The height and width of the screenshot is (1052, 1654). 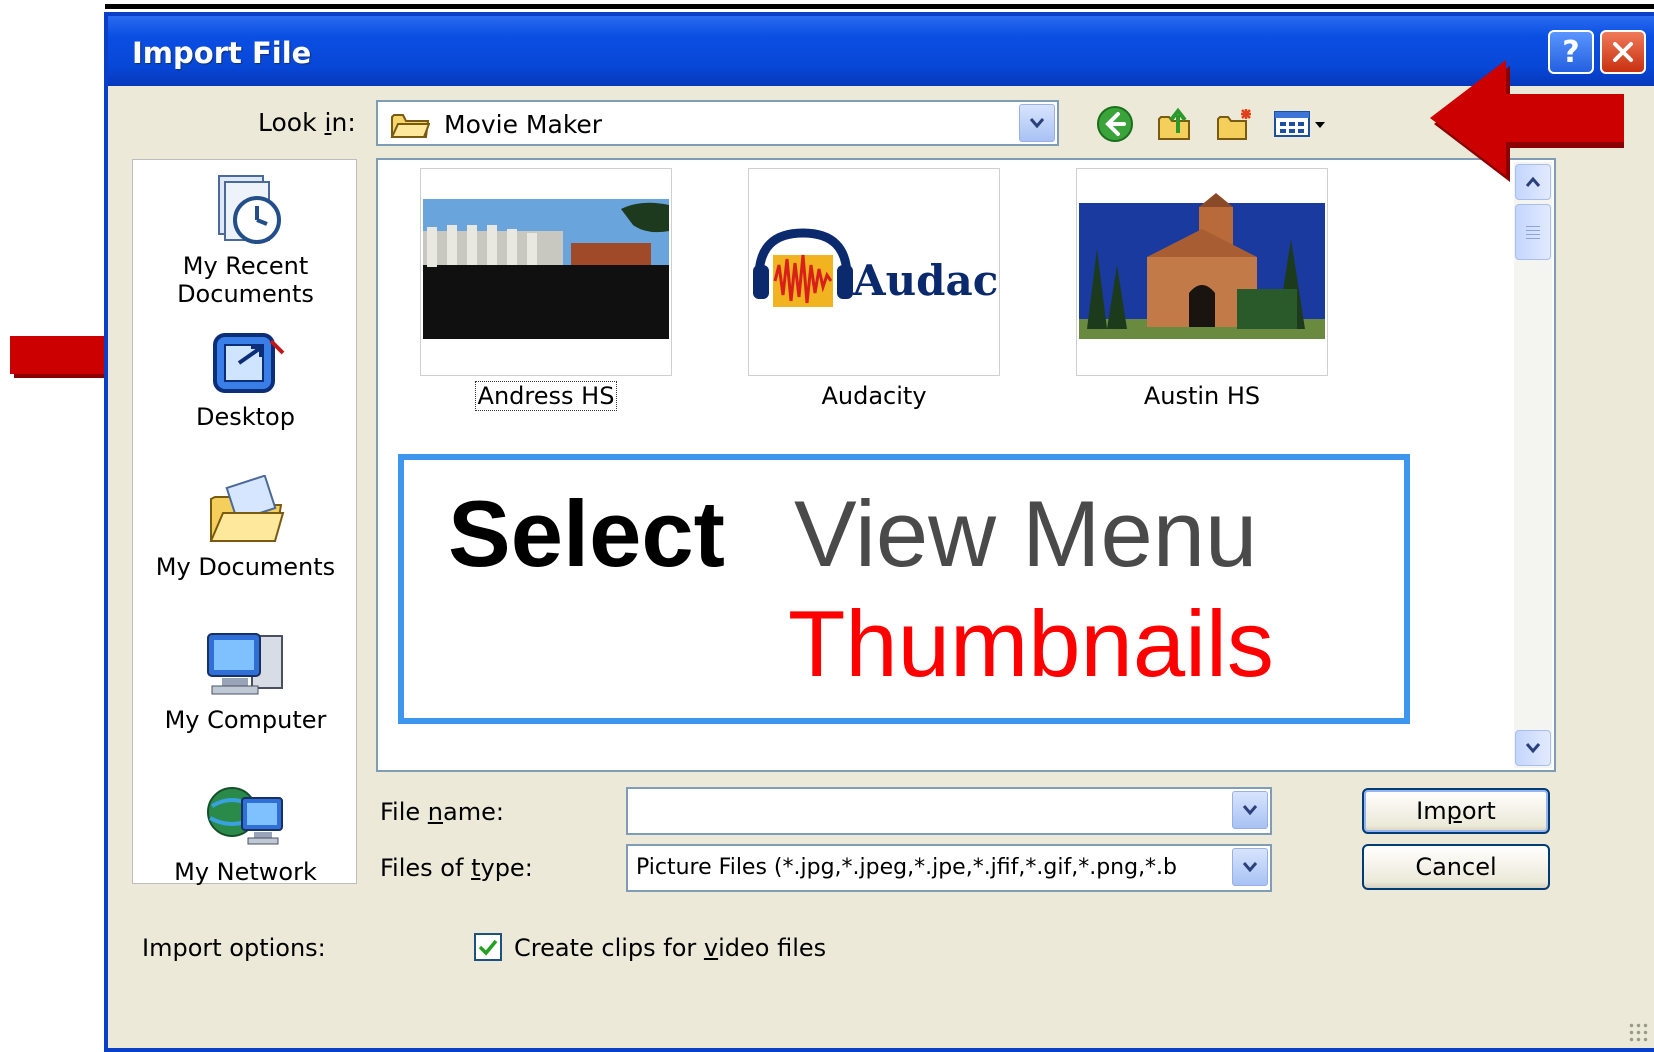 I want to click on look-in-dropdown-button, so click(x=1037, y=123).